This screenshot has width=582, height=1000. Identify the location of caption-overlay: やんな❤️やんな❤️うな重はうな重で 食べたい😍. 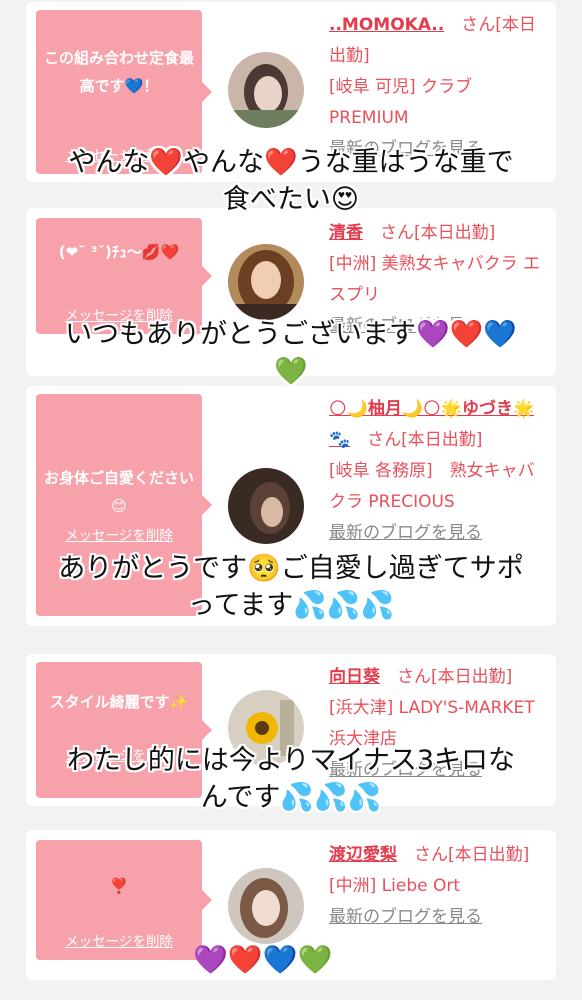
(291, 181).